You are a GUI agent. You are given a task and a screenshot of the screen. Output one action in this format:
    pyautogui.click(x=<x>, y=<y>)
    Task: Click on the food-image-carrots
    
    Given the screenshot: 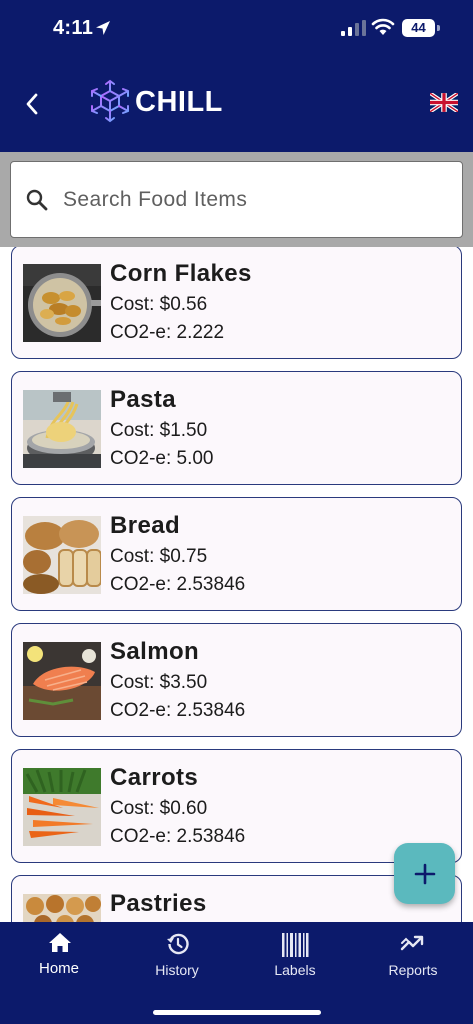 What is the action you would take?
    pyautogui.click(x=62, y=807)
    